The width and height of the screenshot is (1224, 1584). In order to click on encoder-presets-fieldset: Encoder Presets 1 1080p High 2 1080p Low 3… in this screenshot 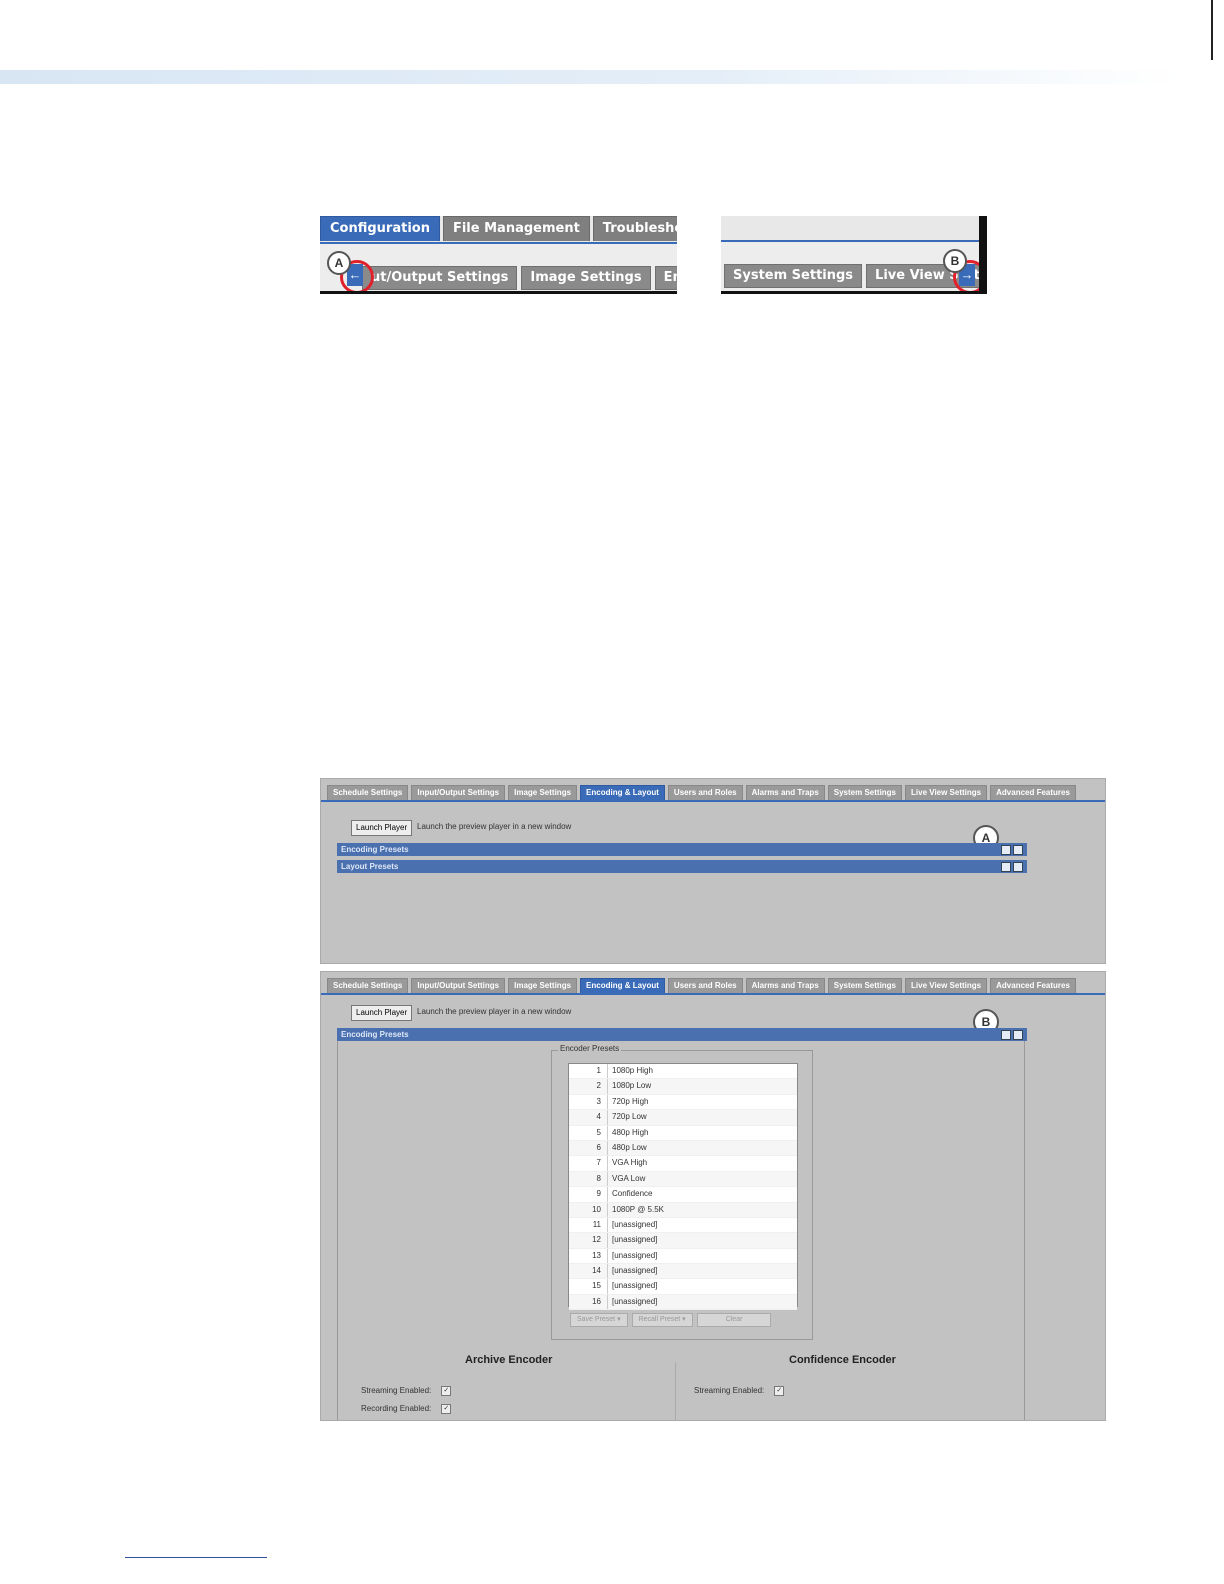, I will do `click(682, 1192)`.